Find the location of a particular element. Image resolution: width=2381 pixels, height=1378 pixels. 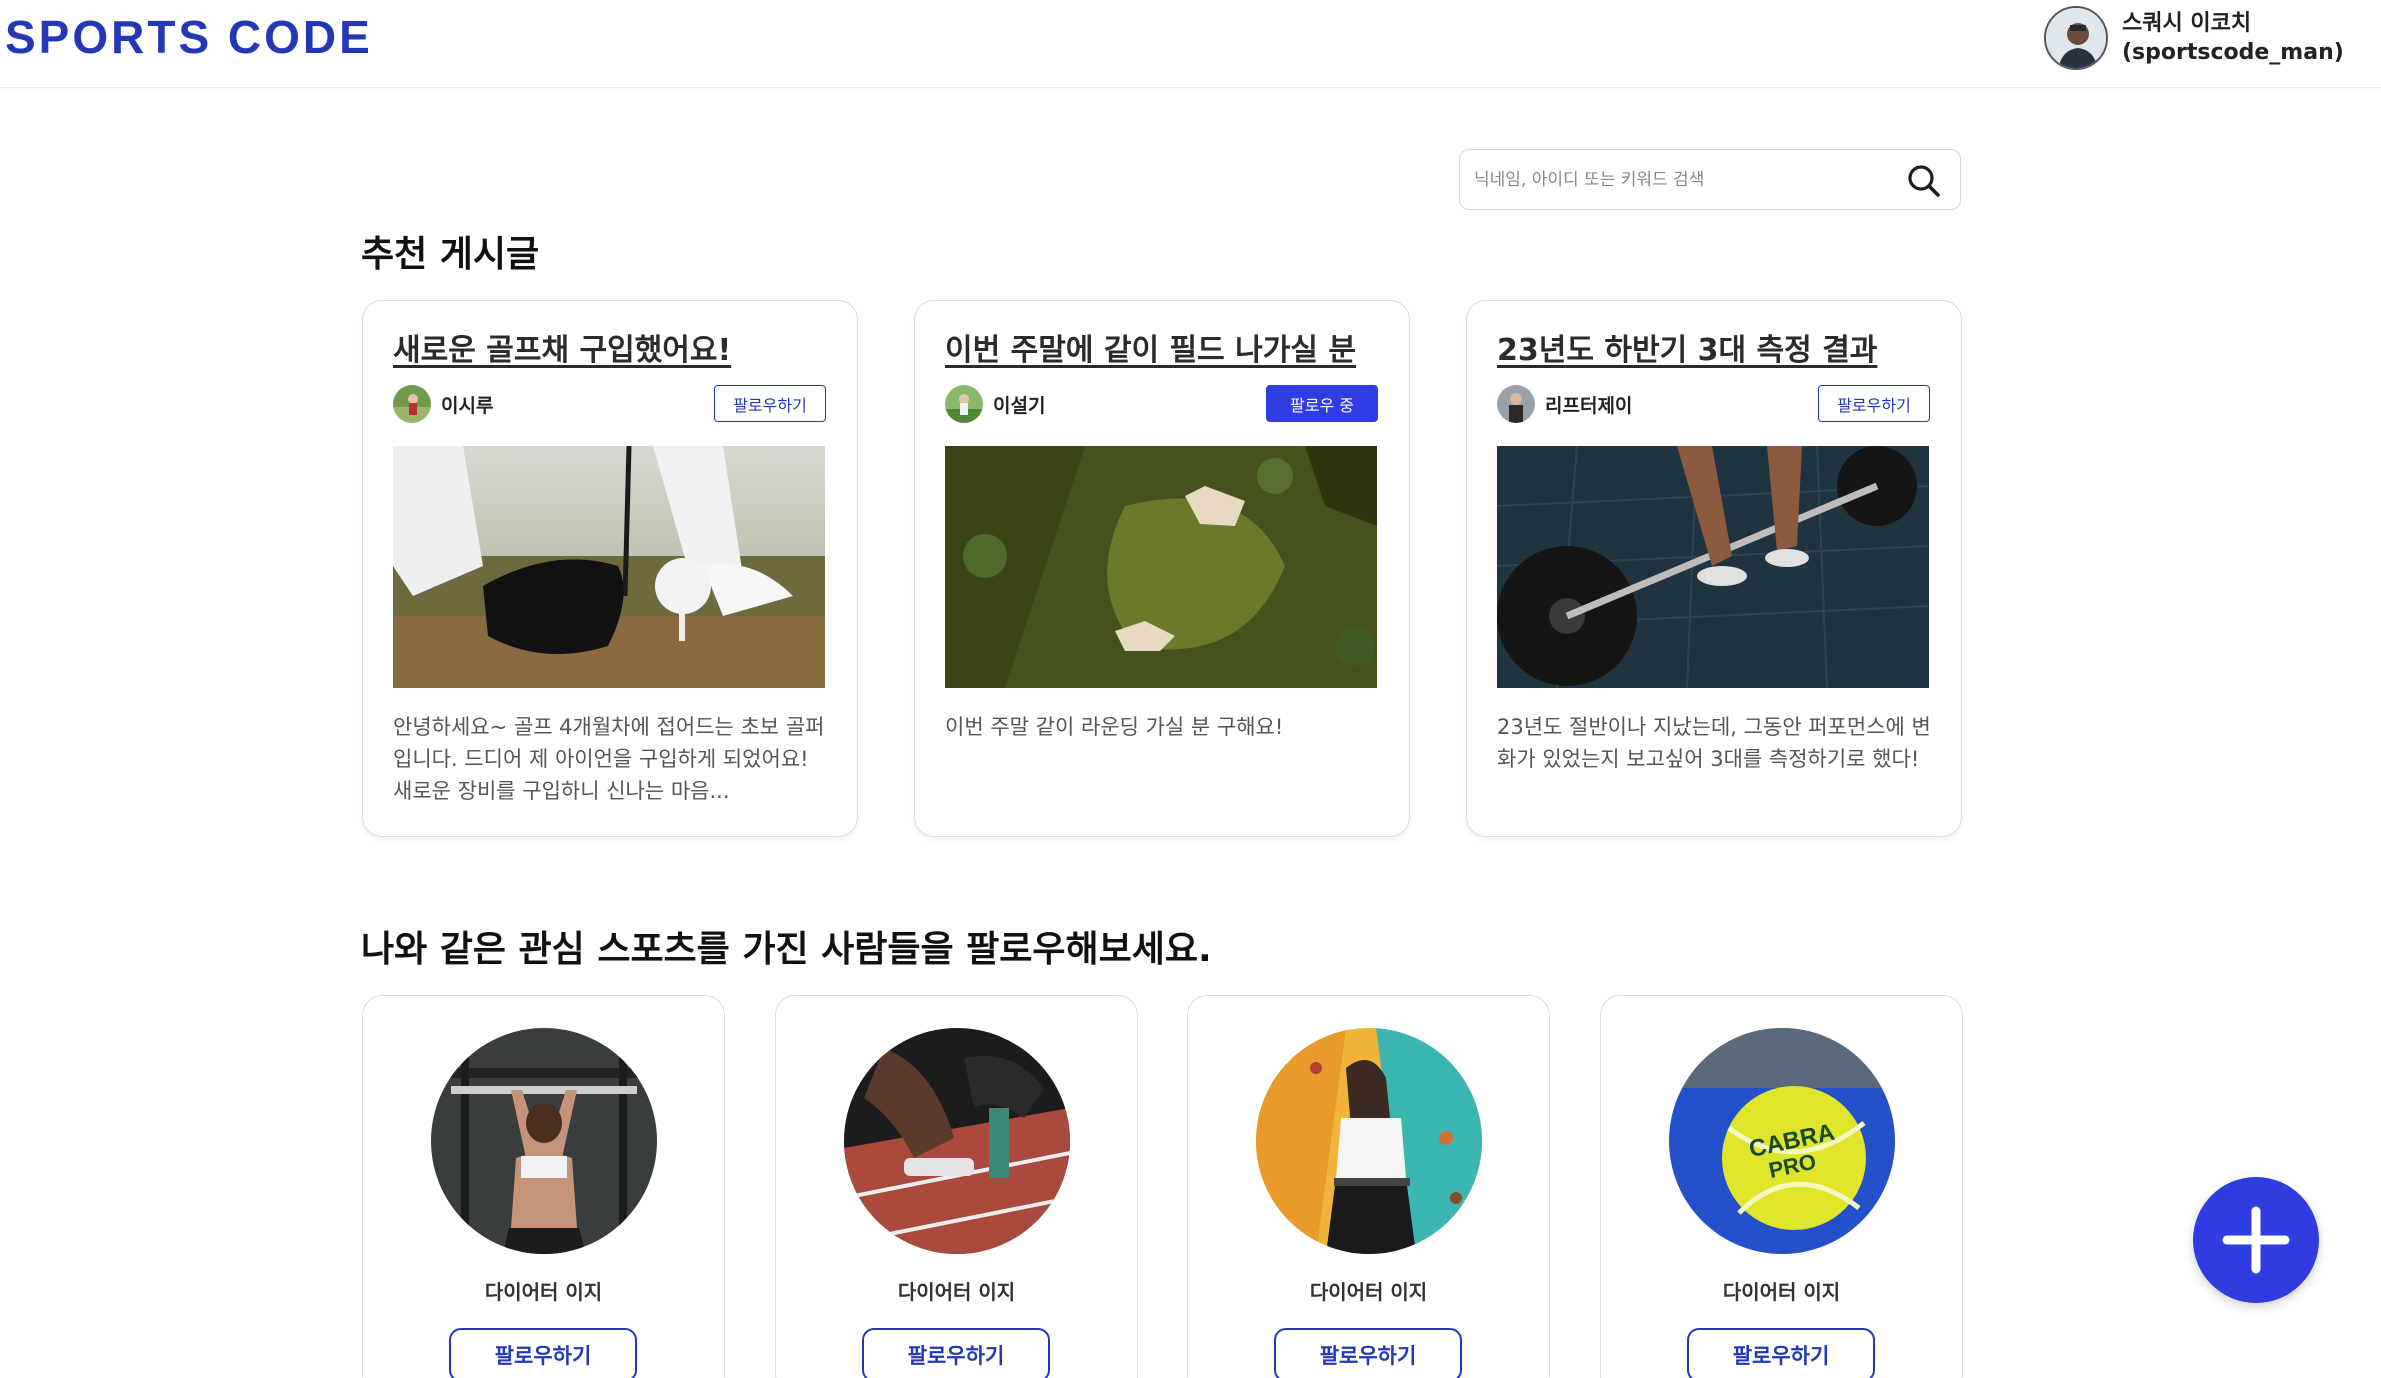

post-image-deadlift is located at coordinates (1713, 567).